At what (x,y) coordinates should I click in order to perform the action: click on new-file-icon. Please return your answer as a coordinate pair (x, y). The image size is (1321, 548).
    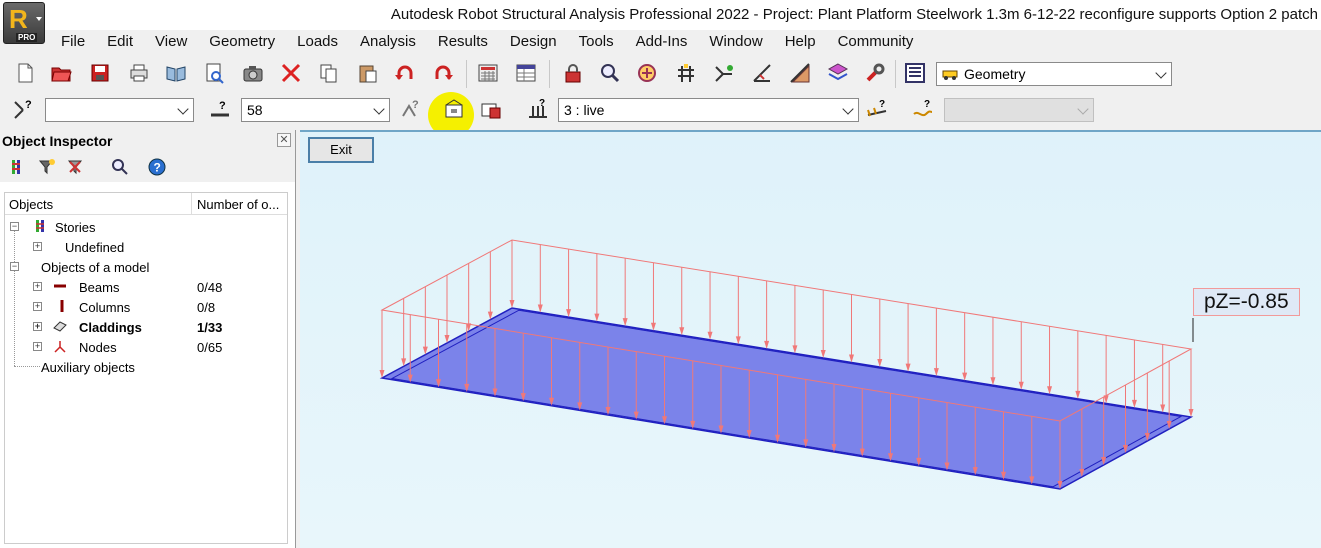
    Looking at the image, I should click on (25, 73).